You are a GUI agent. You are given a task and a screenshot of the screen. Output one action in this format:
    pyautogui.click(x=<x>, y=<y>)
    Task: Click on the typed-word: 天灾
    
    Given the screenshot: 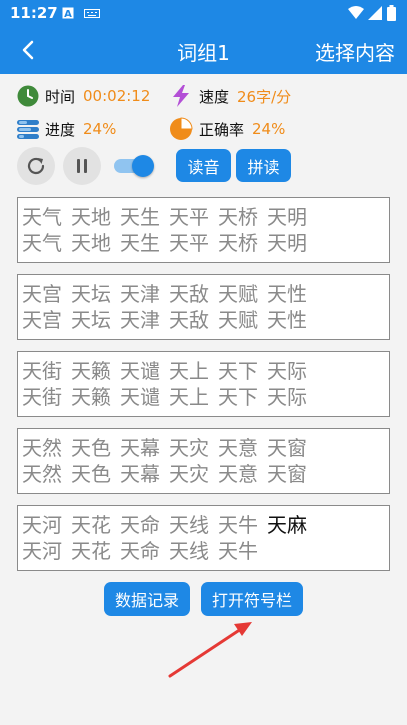 What is the action you would take?
    pyautogui.click(x=189, y=474)
    